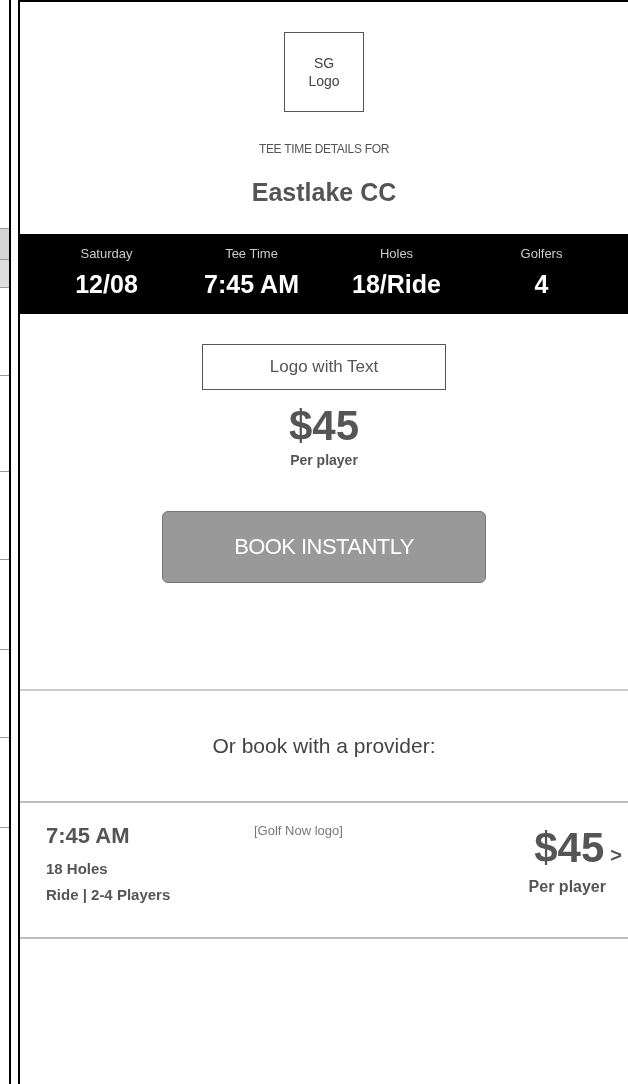 Image resolution: width=628 pixels, height=1084 pixels. I want to click on detail-label: Saturday, so click(106, 254).